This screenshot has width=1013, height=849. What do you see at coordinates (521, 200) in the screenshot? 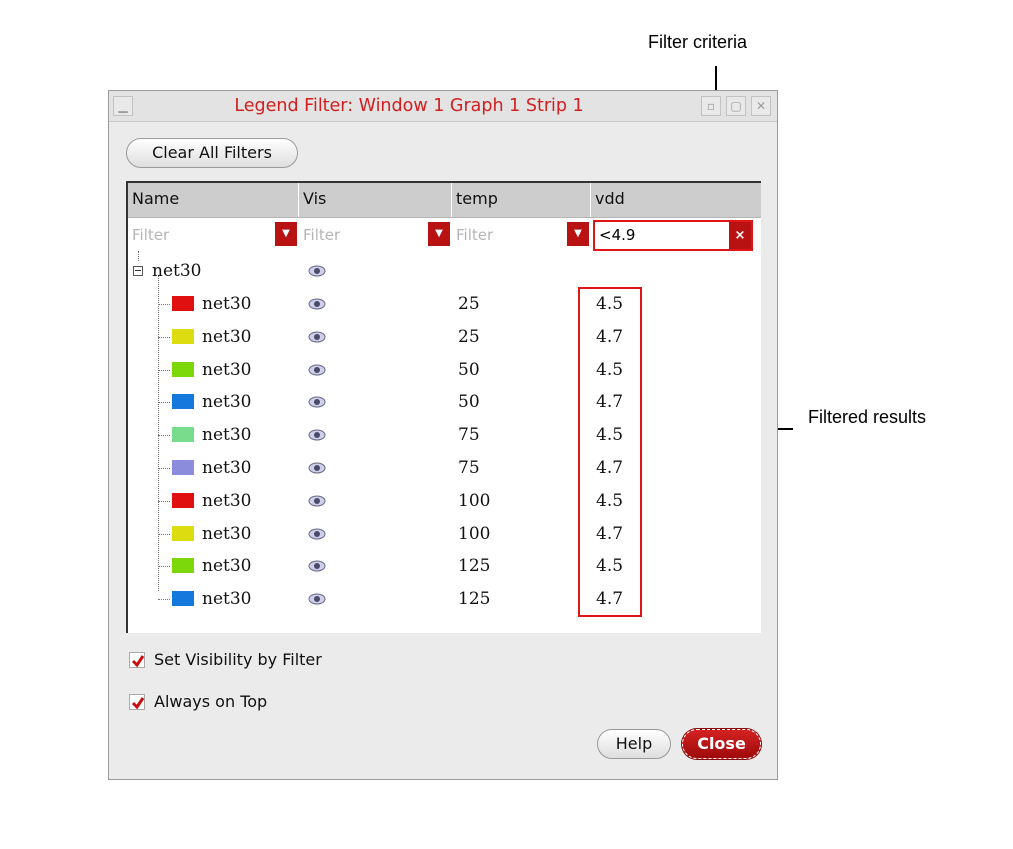
I see `column-header-temp: temp` at bounding box center [521, 200].